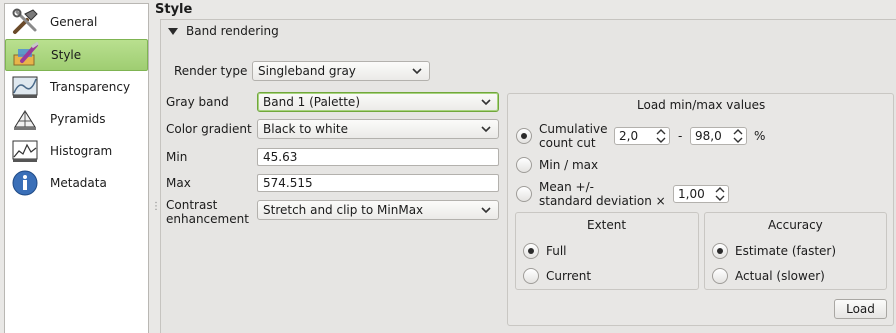 The height and width of the screenshot is (333, 896). I want to click on cumulative-label: Cumulative count cut, so click(573, 136).